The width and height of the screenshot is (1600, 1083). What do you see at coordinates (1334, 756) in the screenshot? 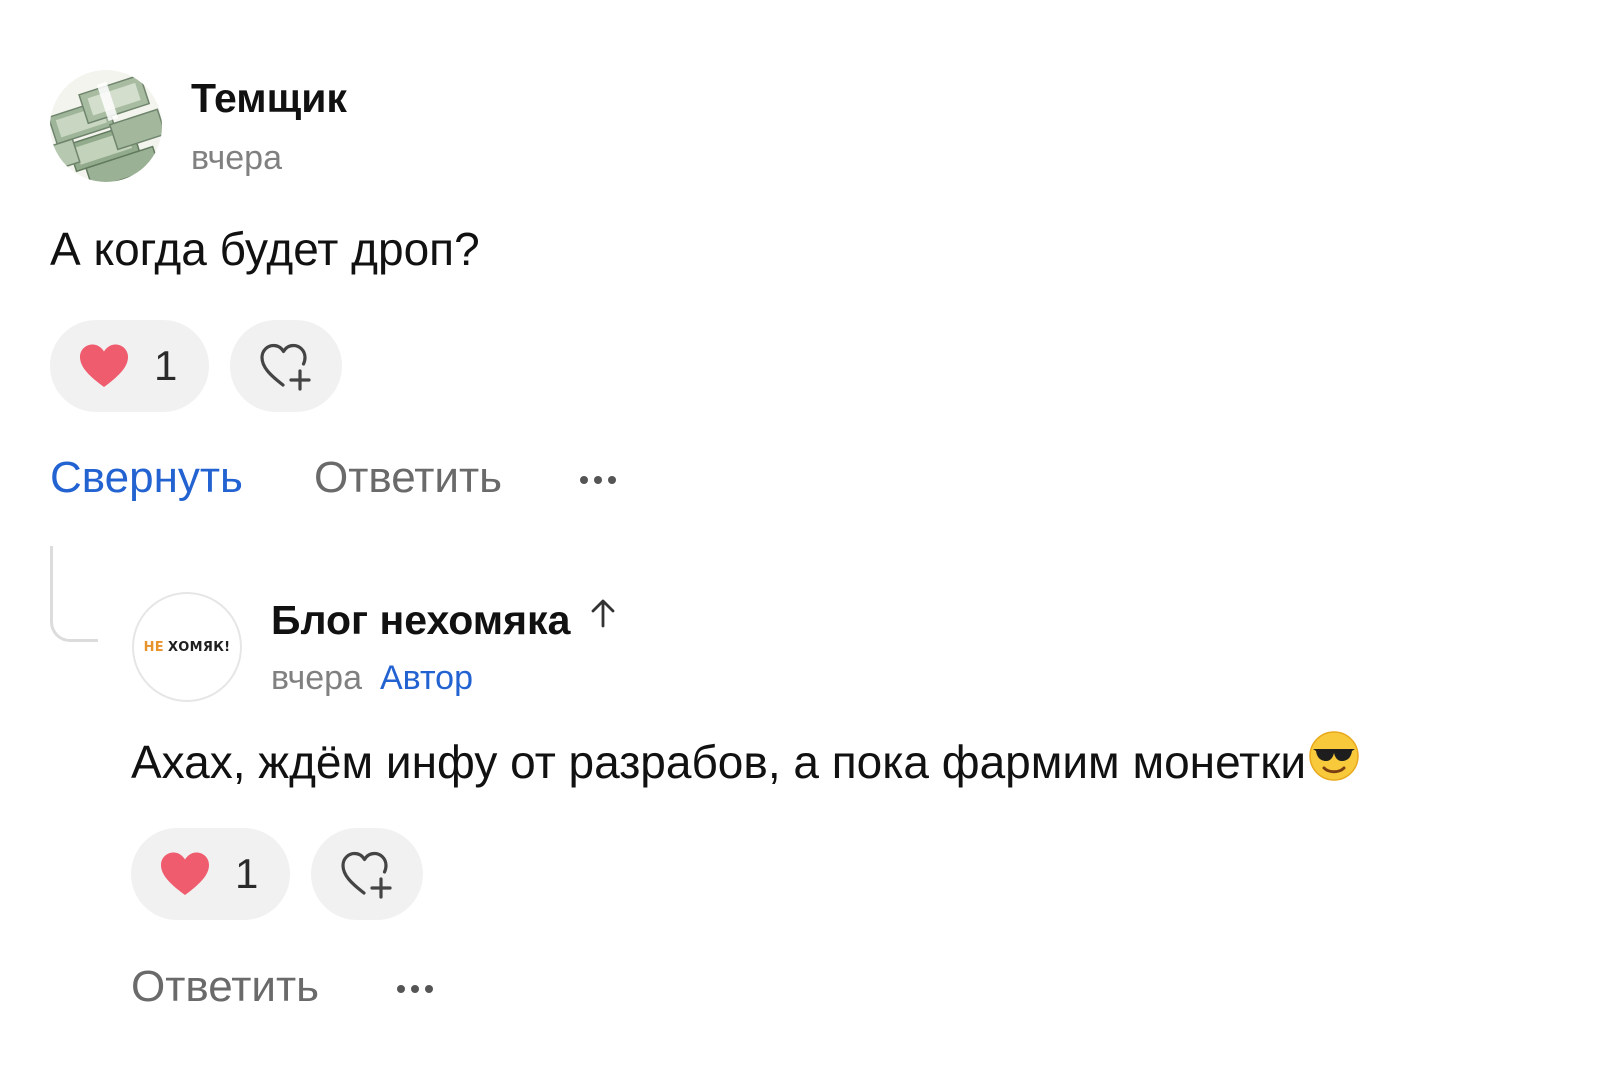
I see `sunglasses-emoji` at bounding box center [1334, 756].